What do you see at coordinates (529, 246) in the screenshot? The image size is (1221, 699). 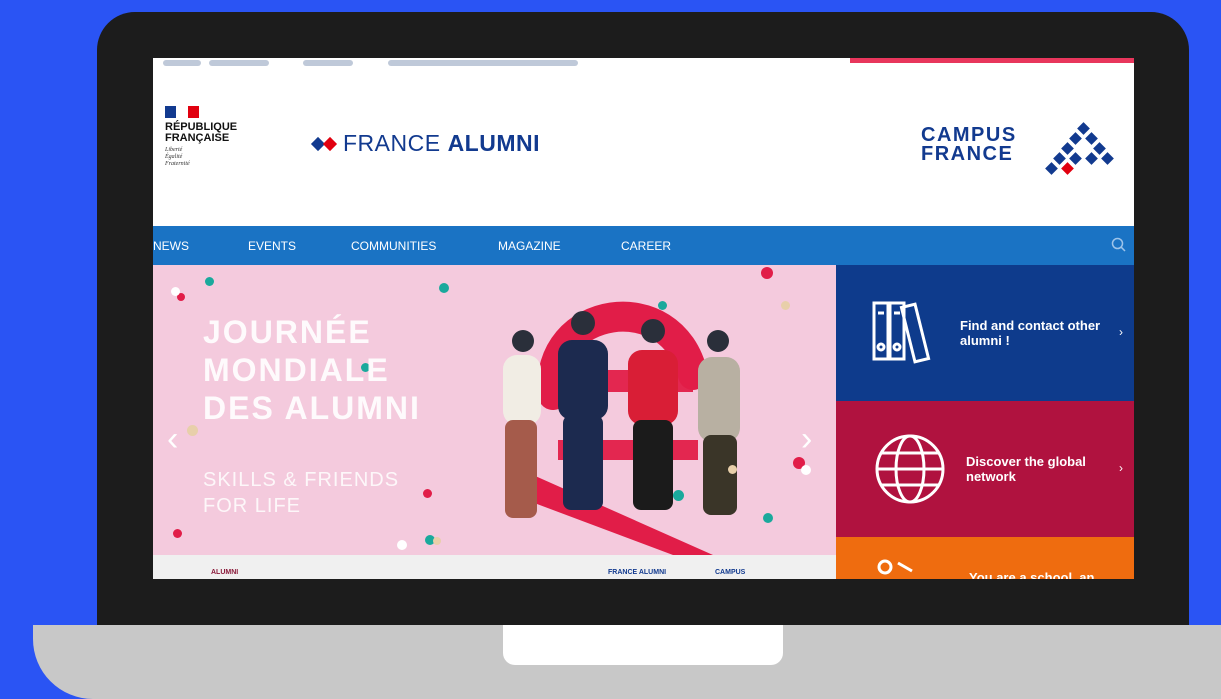 I see `nav-item-magazine: MAGAZINE` at bounding box center [529, 246].